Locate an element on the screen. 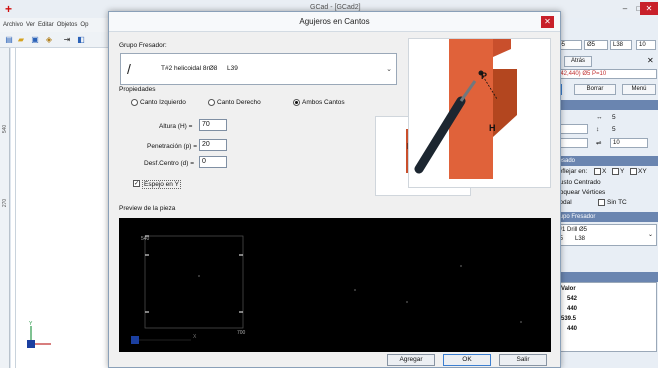 Image resolution: width=658 pixels, height=368 pixels. propiedades-label: Propiedades is located at coordinates (137, 89).